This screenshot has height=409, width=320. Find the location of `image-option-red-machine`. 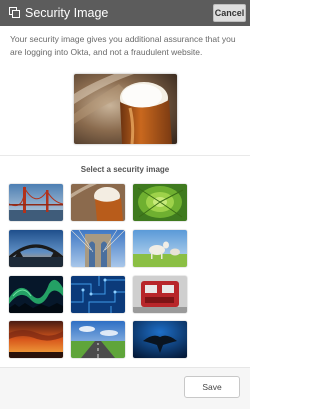

image-option-red-machine is located at coordinates (160, 294).